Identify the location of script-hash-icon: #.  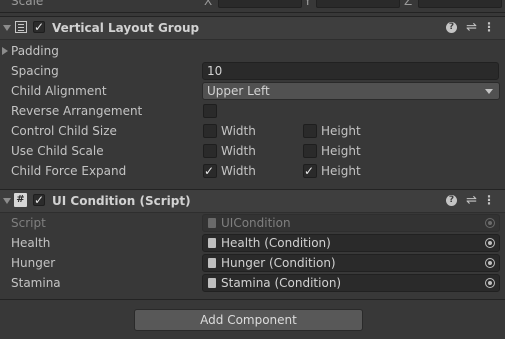
(20, 200).